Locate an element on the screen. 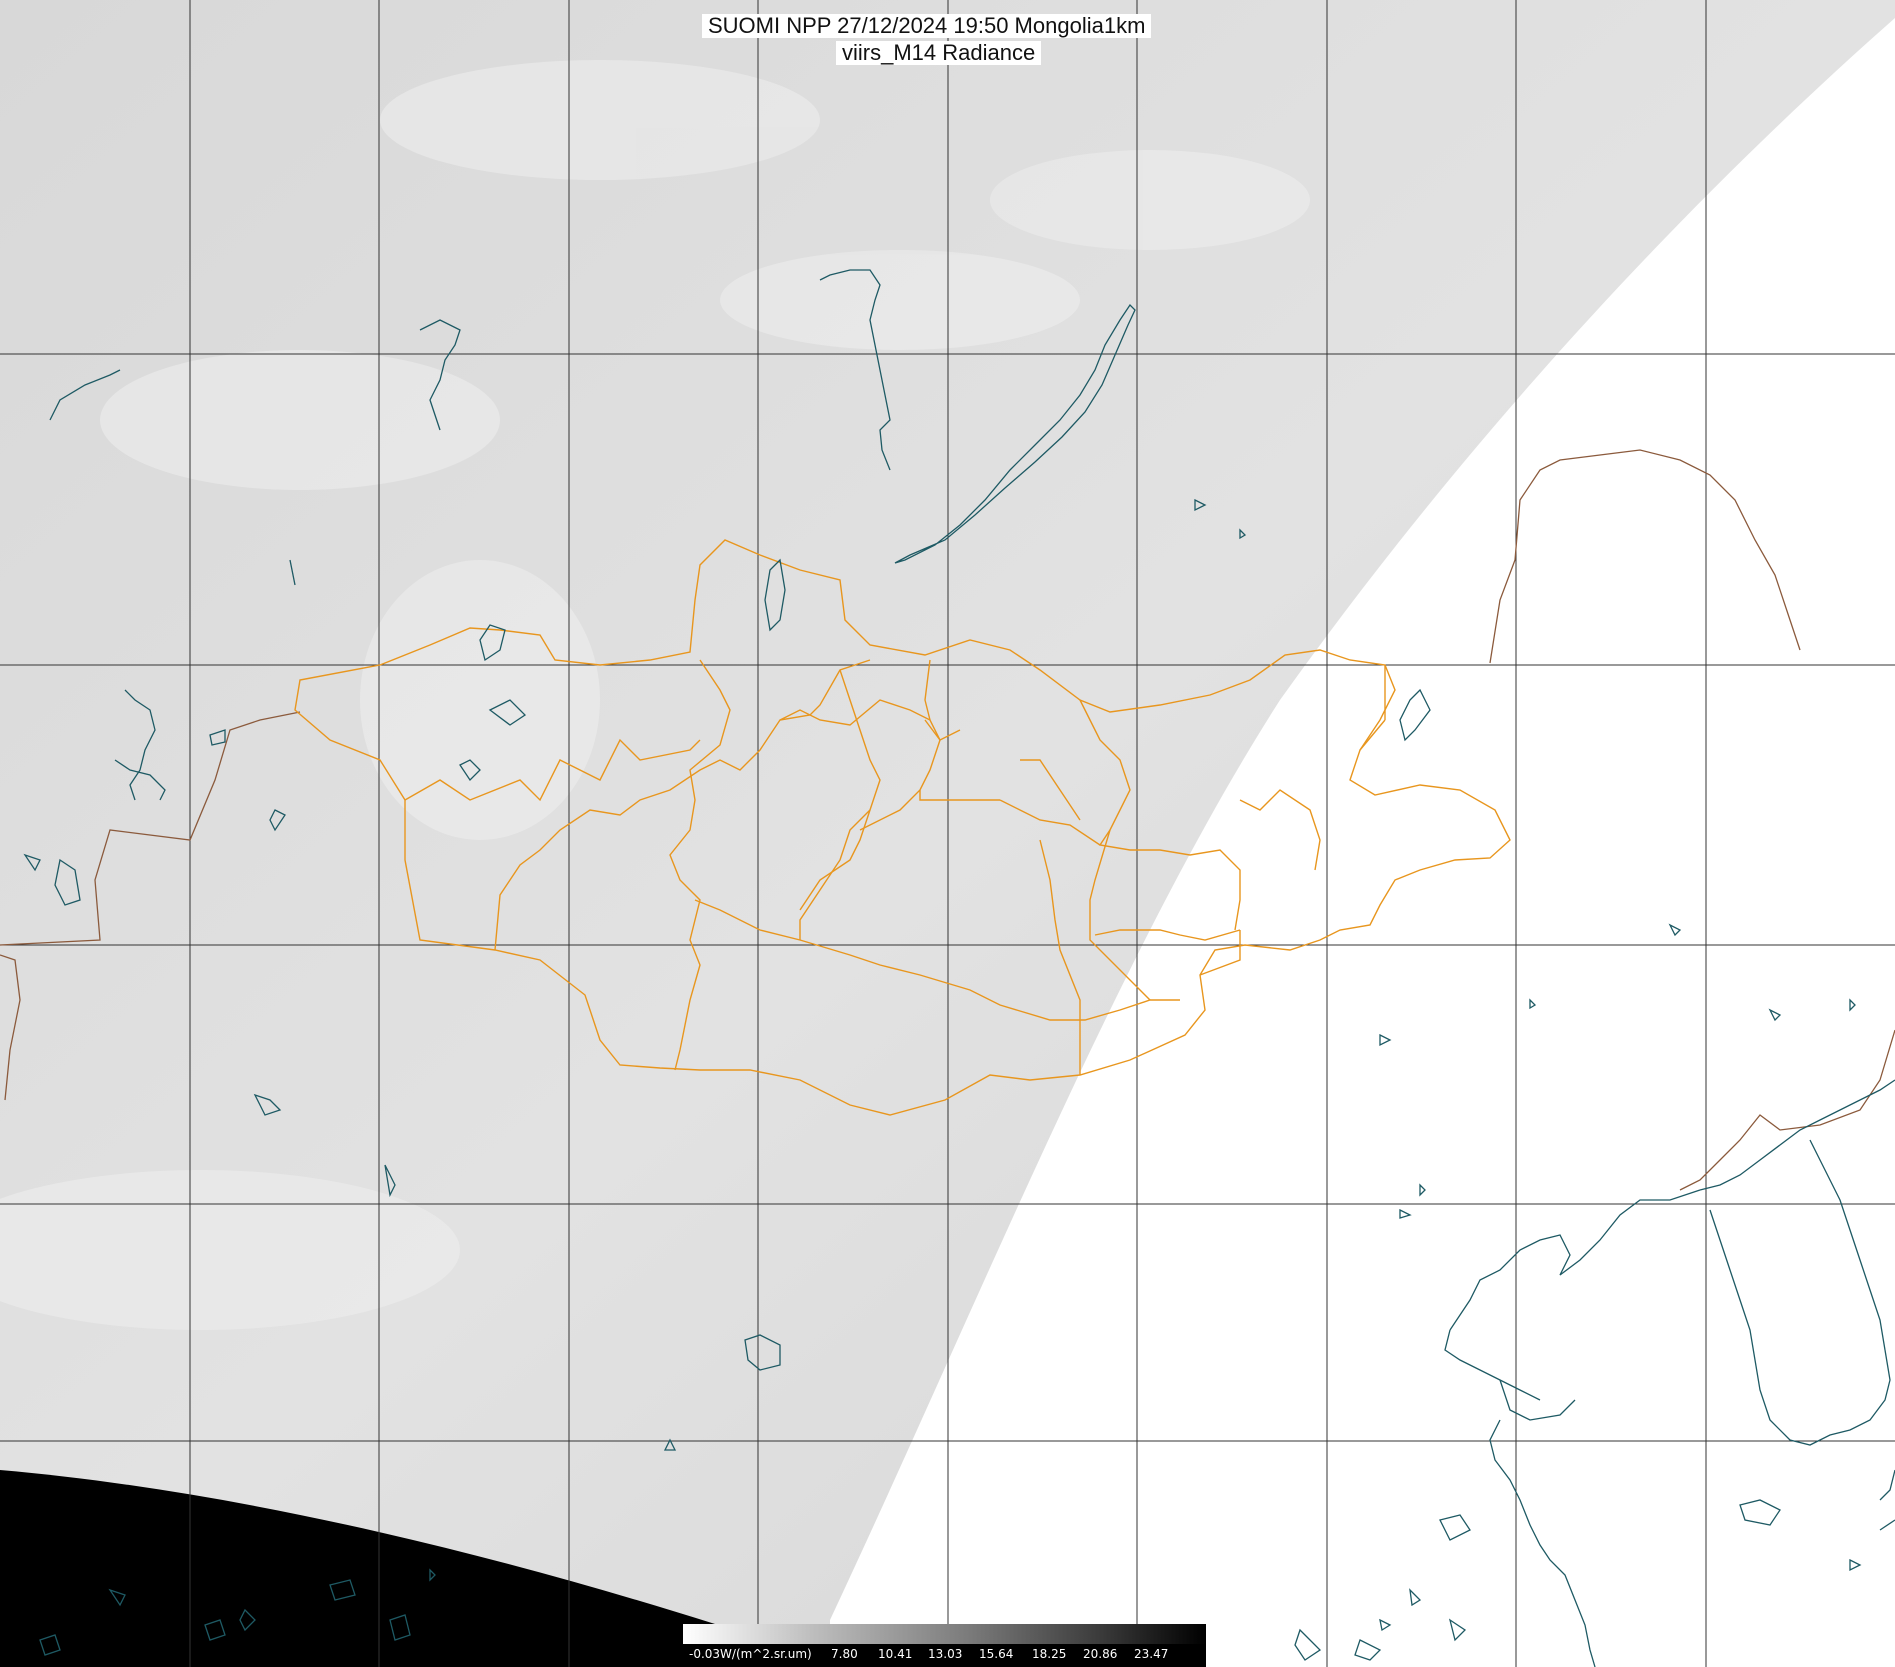  colorbar-gradient is located at coordinates (944, 1634).